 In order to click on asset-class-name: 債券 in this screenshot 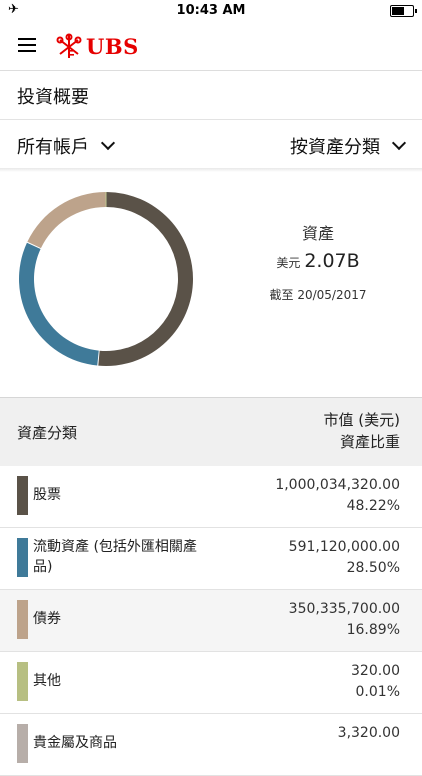, I will do `click(47, 619)`.